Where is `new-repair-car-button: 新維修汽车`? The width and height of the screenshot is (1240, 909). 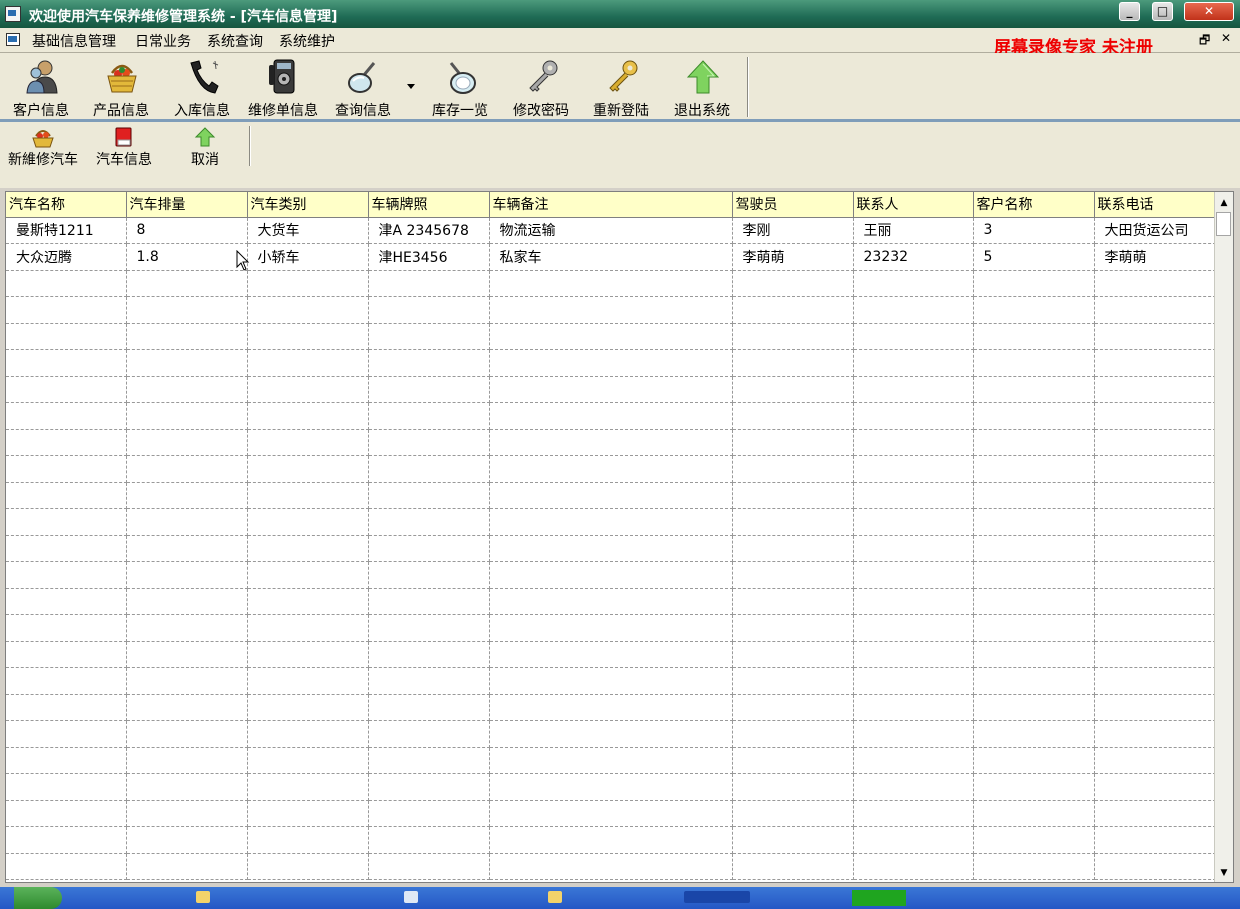 new-repair-car-button: 新維修汽车 is located at coordinates (43, 147).